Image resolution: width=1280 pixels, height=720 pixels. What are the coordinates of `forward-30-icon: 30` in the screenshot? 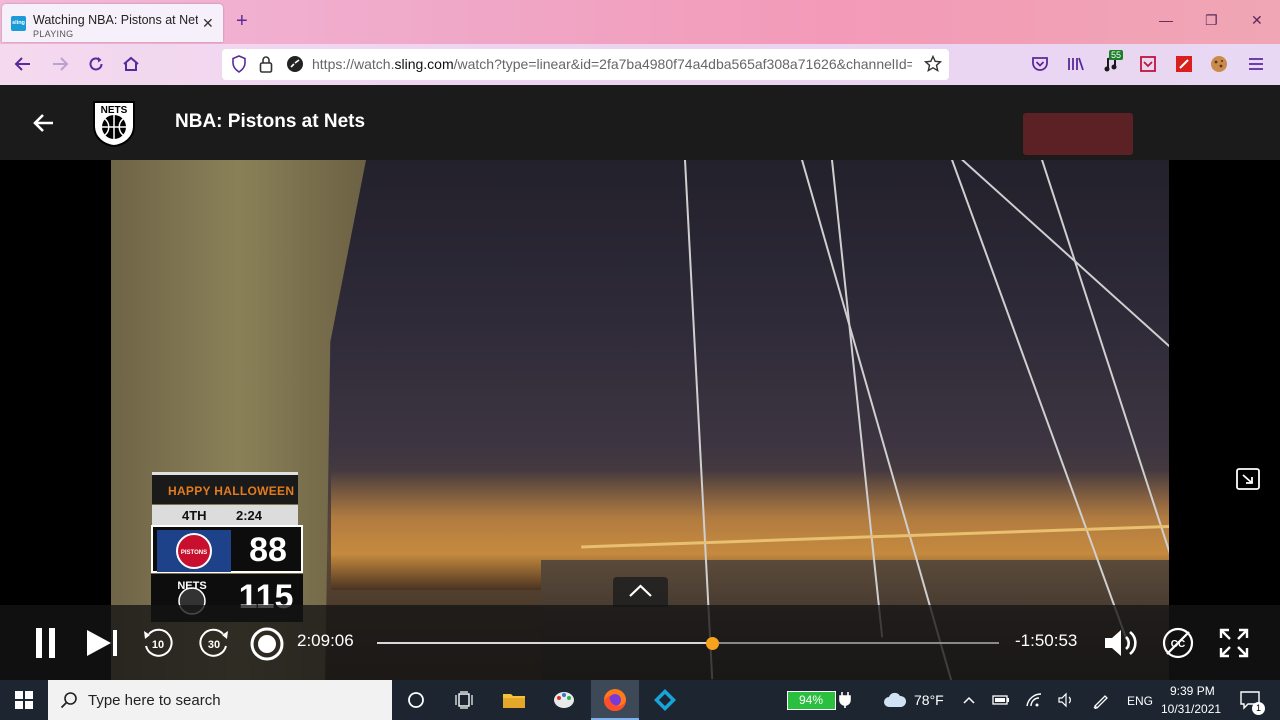 It's located at (214, 643).